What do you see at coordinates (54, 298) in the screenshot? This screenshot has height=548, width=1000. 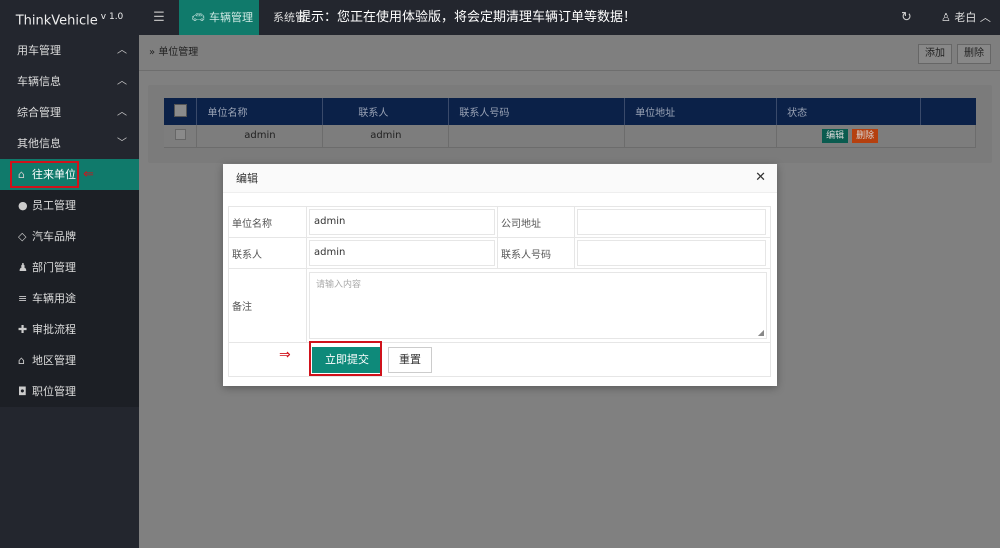 I see `sidebar-item-label: 车辆用途` at bounding box center [54, 298].